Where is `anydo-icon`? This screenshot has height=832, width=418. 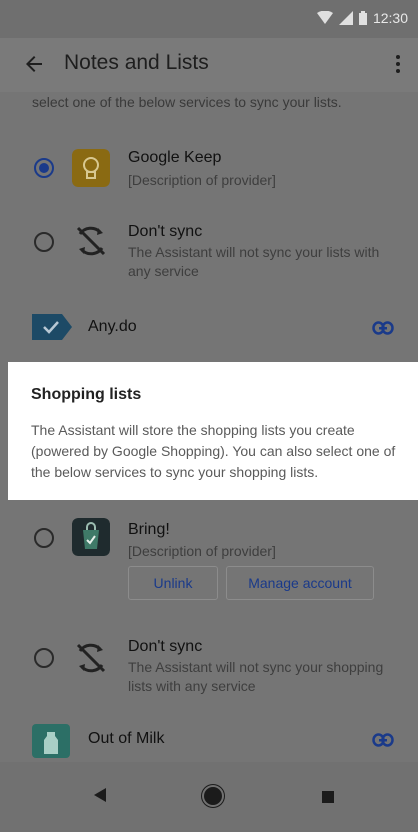
anydo-icon is located at coordinates (52, 327).